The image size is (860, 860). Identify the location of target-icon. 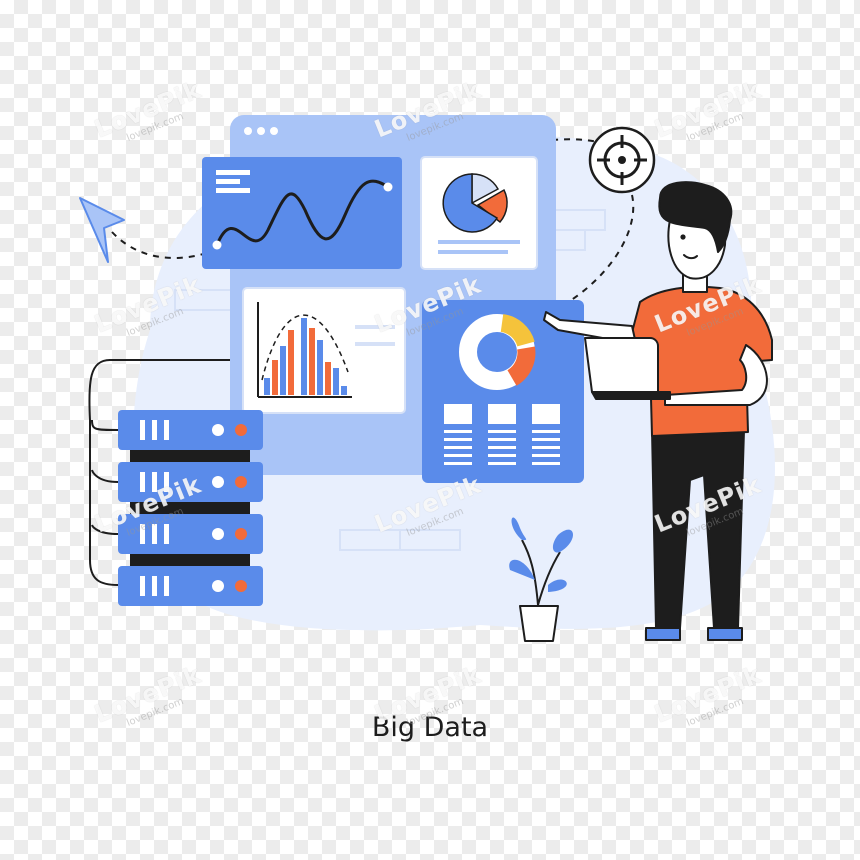
(622, 160).